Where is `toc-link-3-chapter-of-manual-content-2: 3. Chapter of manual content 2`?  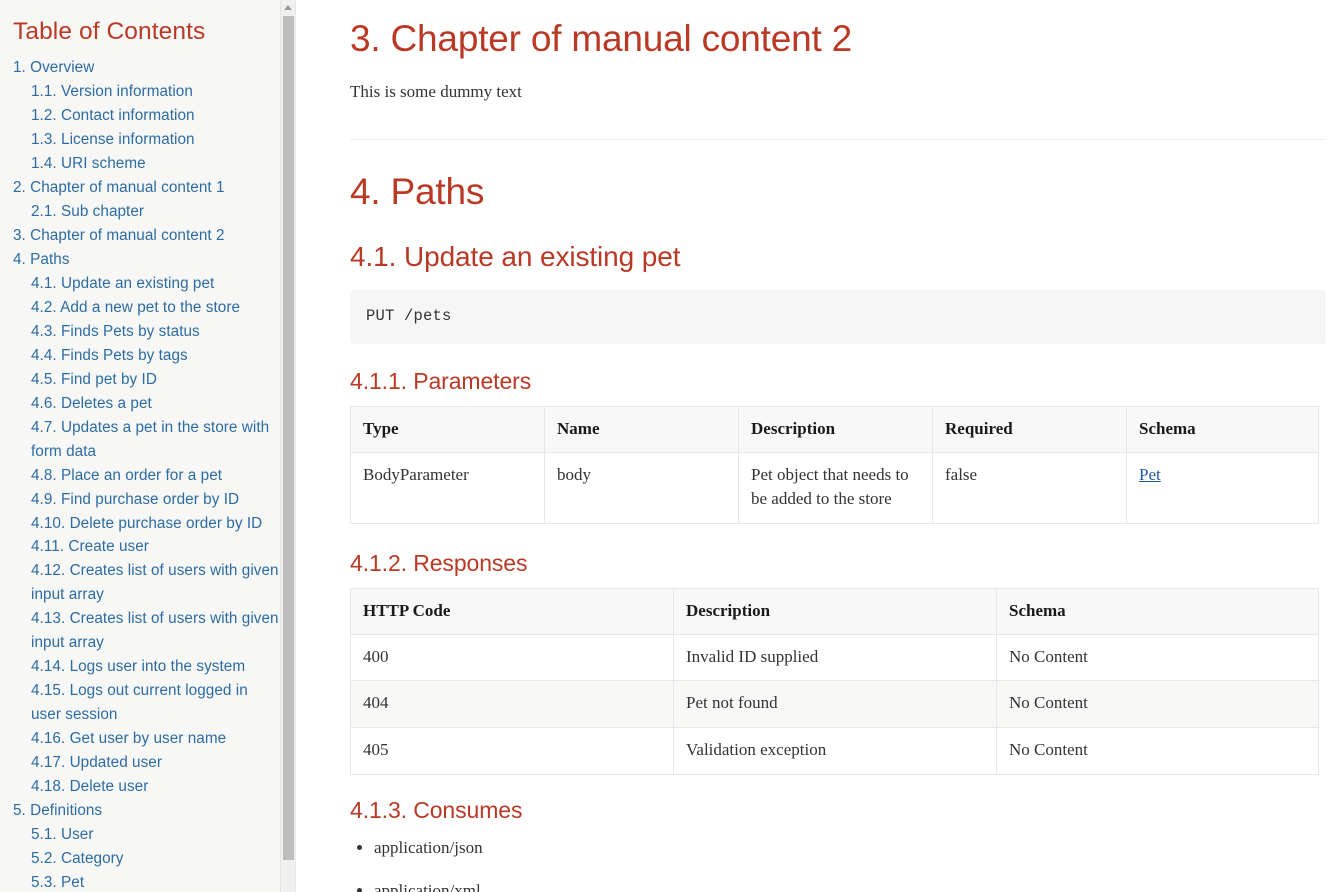 toc-link-3-chapter-of-manual-content-2: 3. Chapter of manual content 2 is located at coordinates (147, 236).